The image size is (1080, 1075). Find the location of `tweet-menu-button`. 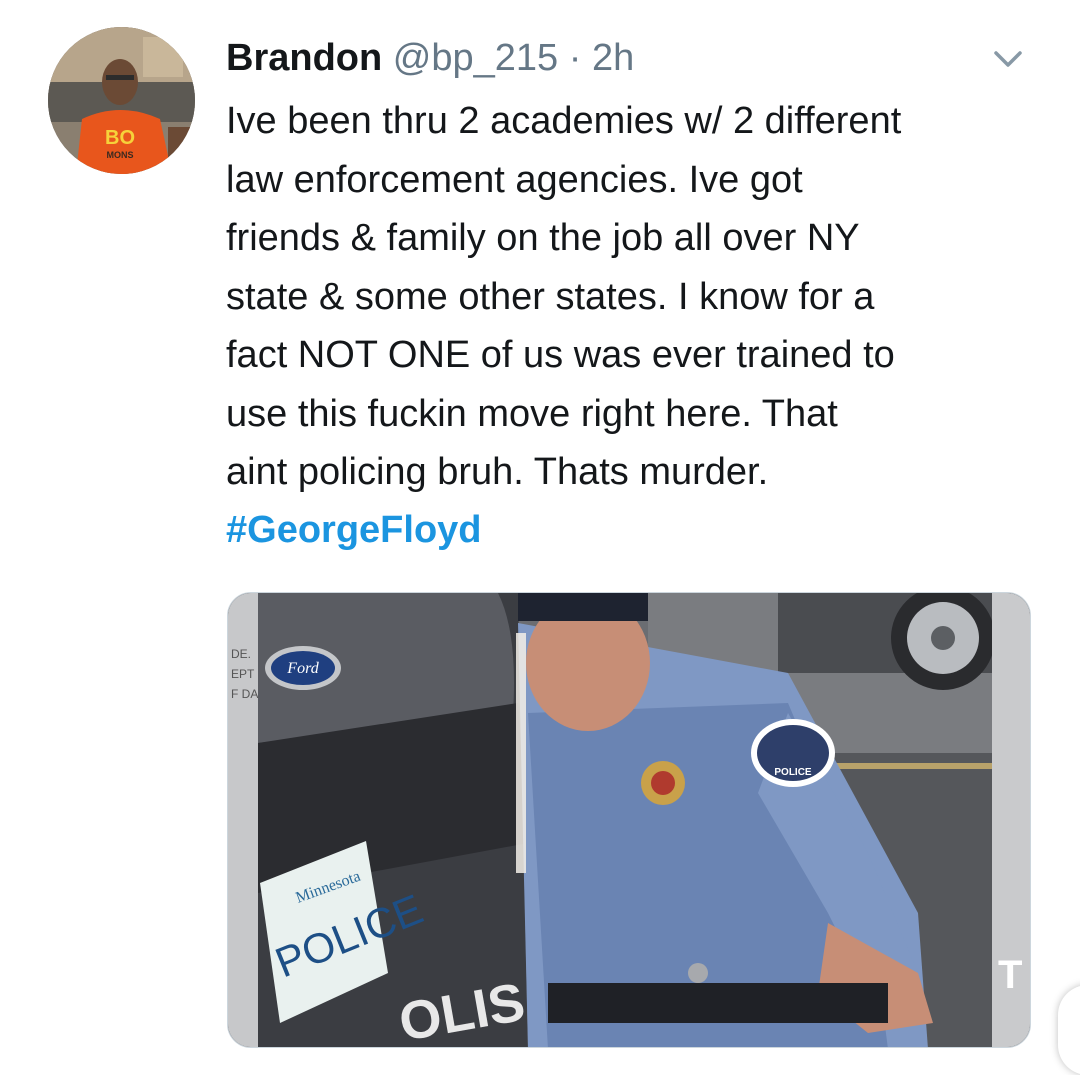

tweet-menu-button is located at coordinates (1008, 60).